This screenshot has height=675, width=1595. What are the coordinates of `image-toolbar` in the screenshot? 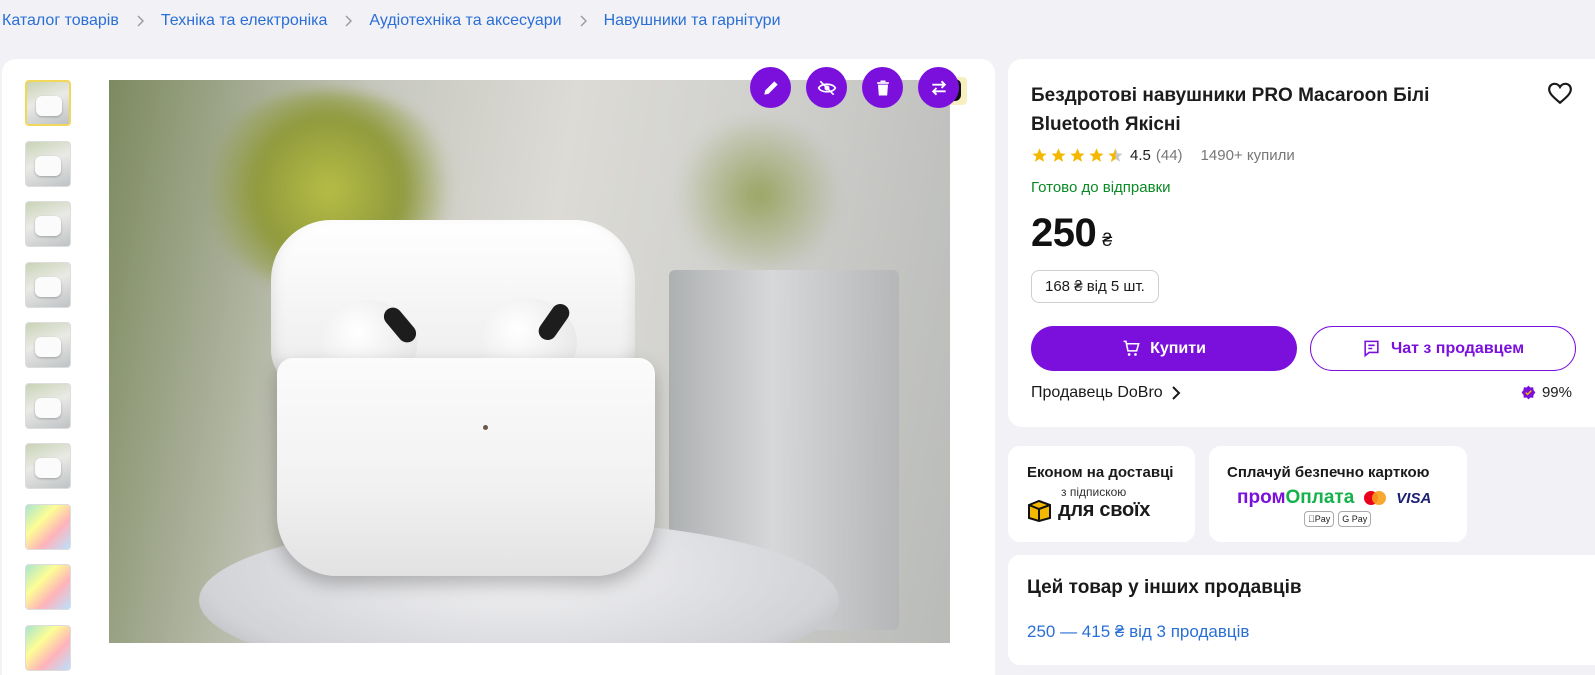 It's located at (854, 87).